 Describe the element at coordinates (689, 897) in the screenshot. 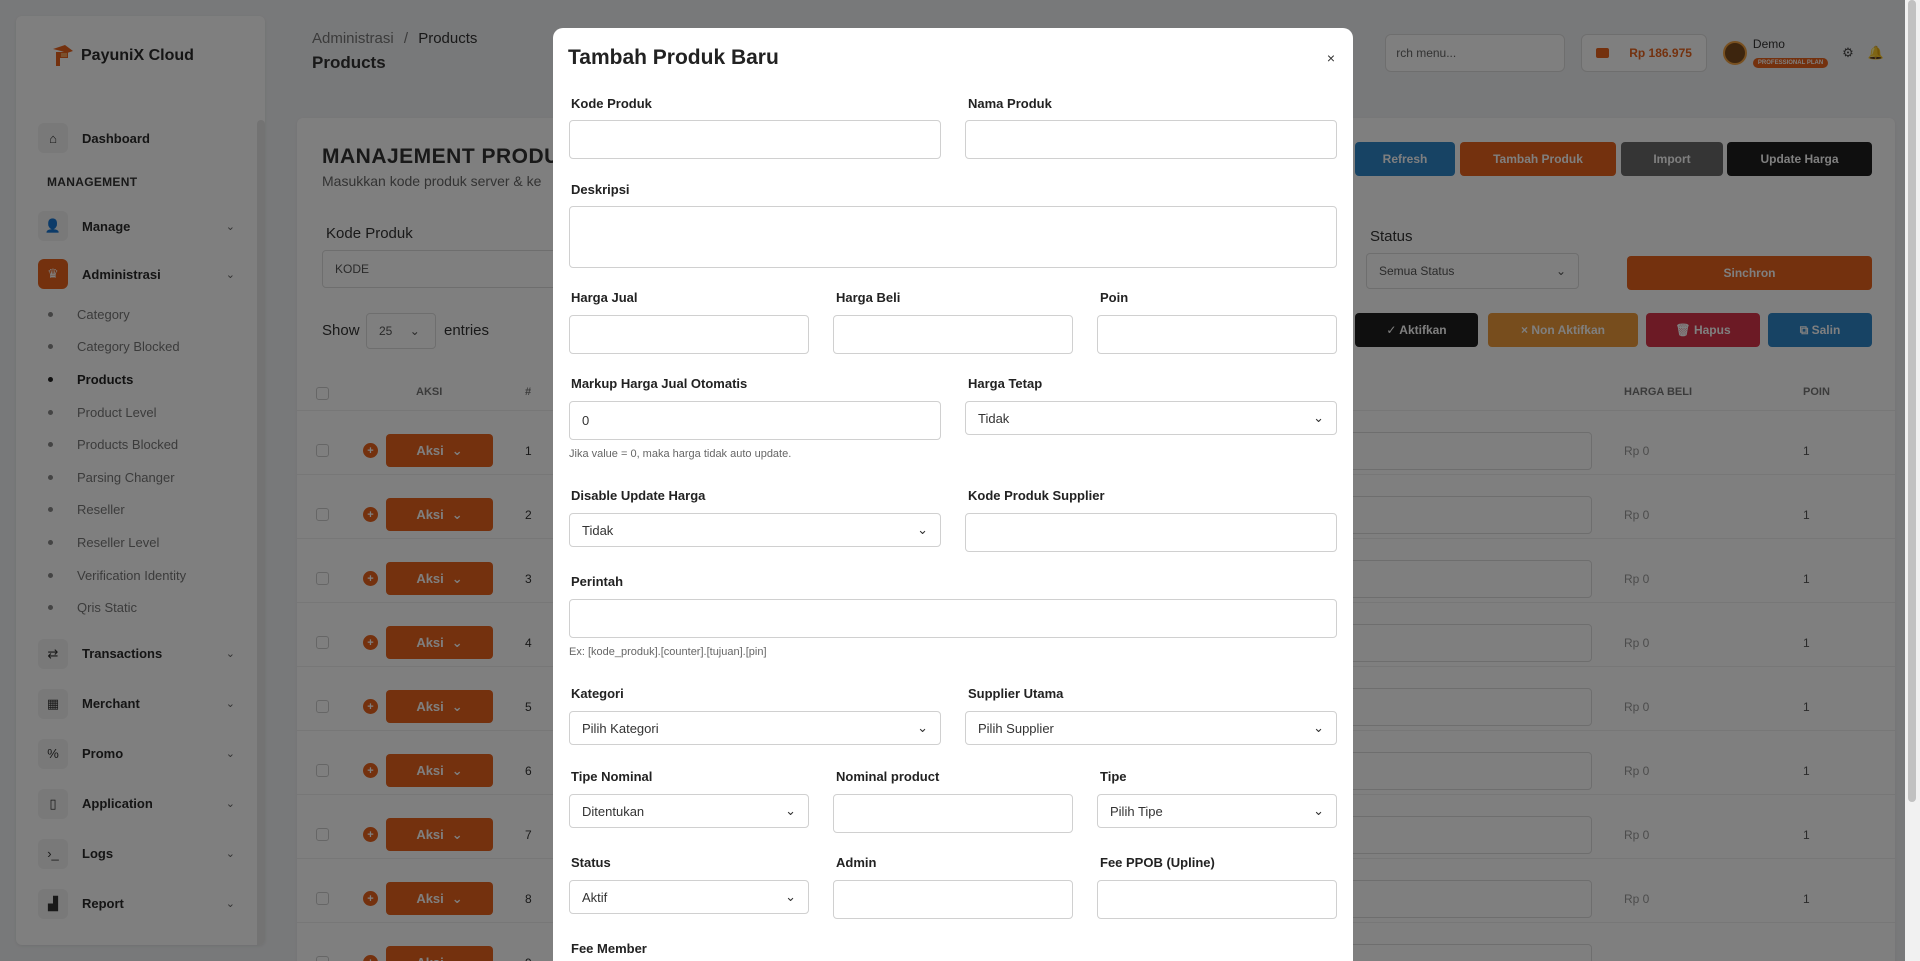

I see `status-select: Aktif ⌄` at that location.